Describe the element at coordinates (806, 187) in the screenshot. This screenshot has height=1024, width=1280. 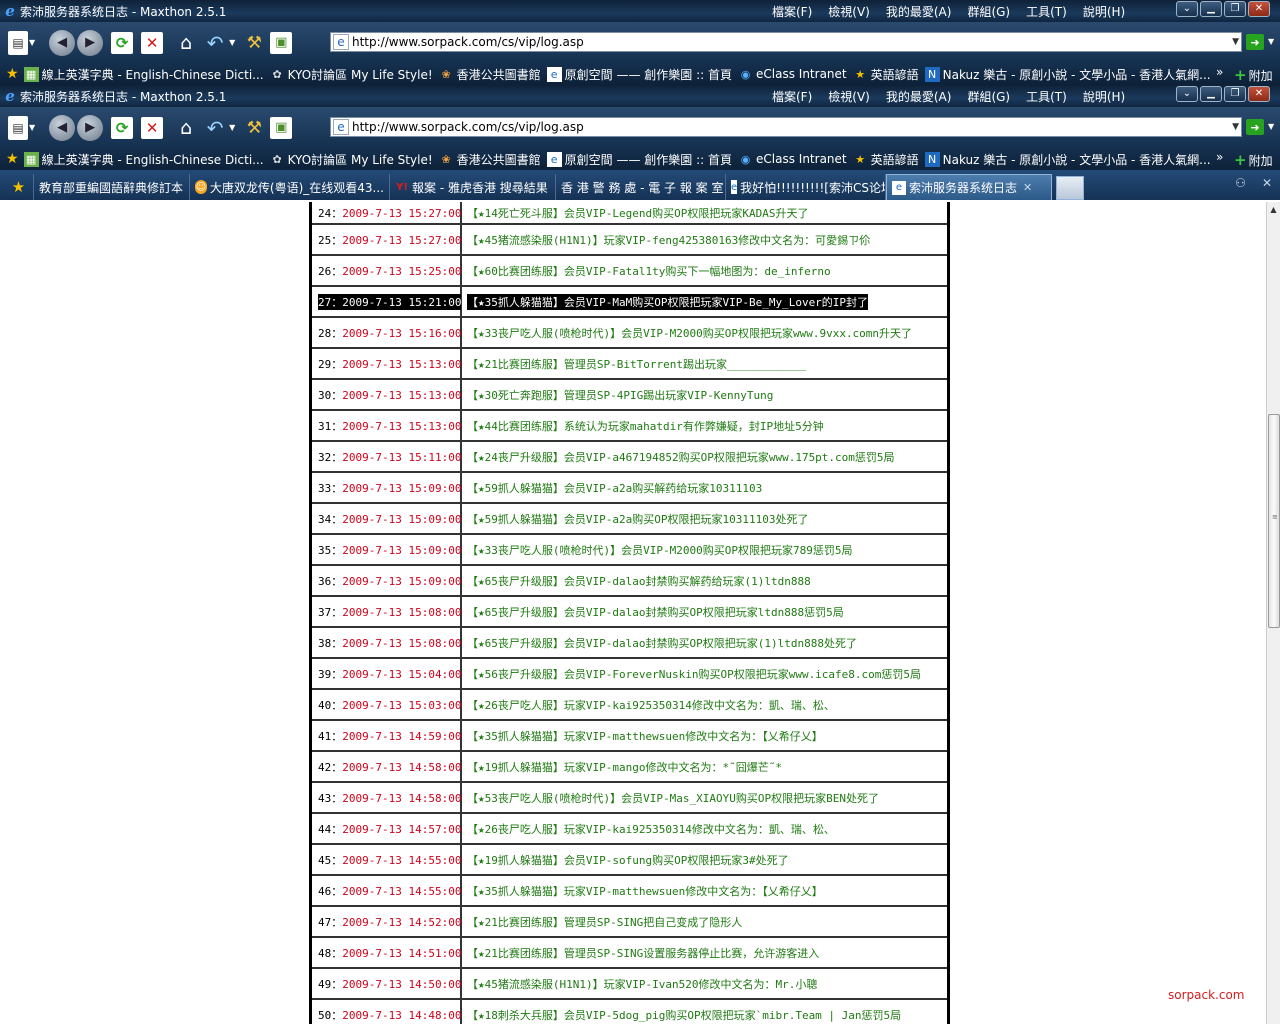
I see `tab-forum: e 我好怕!!!!!!!!!![索沛CS论坛]` at that location.